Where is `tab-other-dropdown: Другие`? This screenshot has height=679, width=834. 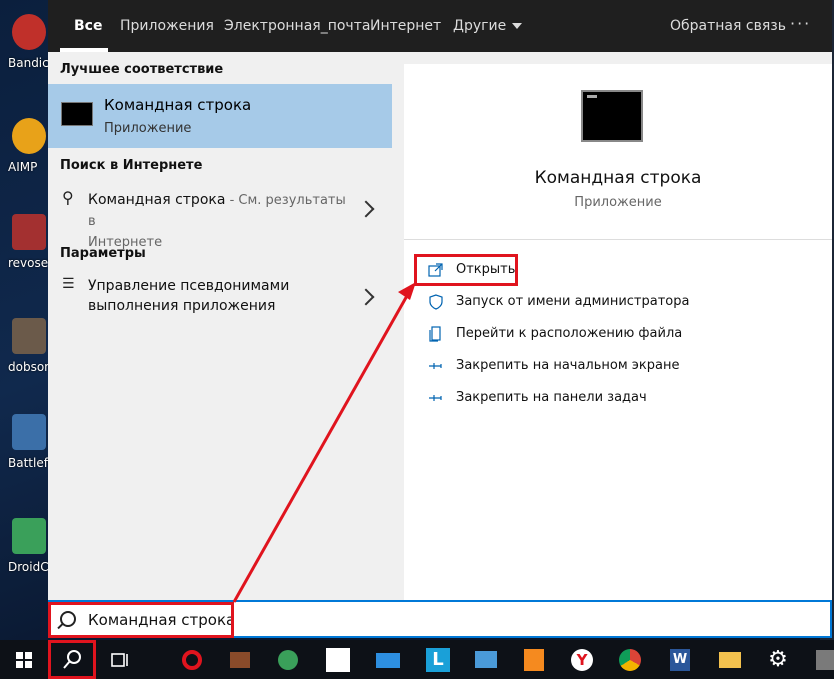 tab-other-dropdown: Другие is located at coordinates (488, 26).